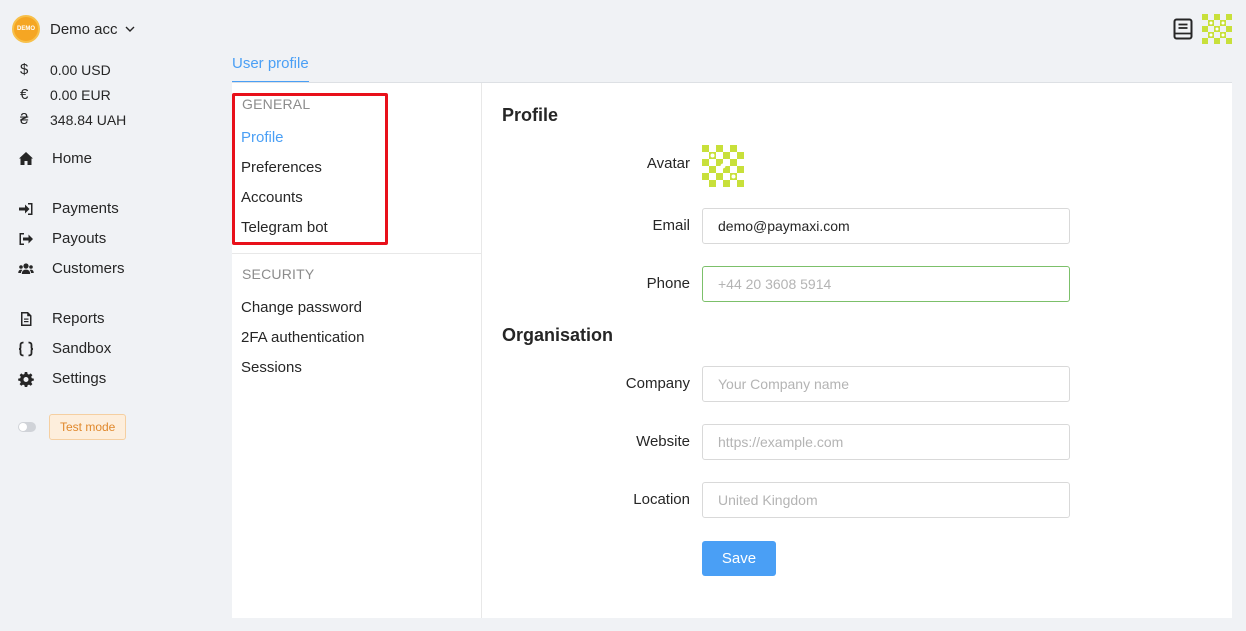 The height and width of the screenshot is (631, 1246). I want to click on nav-payments: Payments, so click(68, 208).